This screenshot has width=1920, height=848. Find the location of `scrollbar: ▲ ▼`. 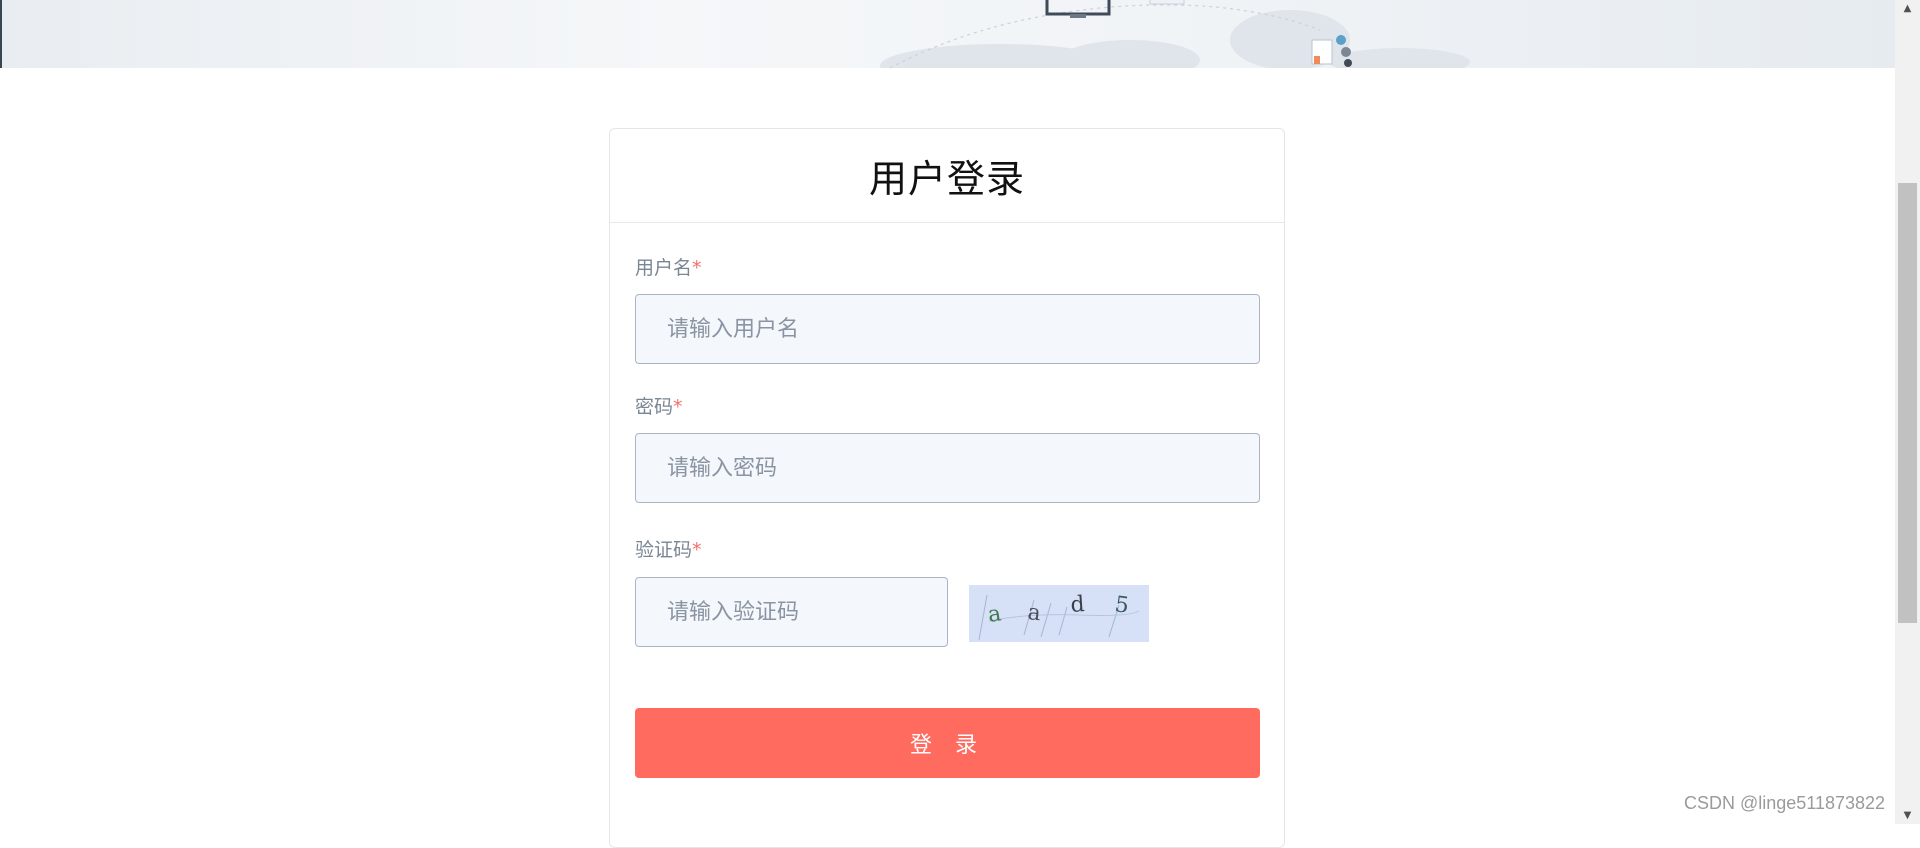

scrollbar: ▲ ▼ is located at coordinates (1907, 412).